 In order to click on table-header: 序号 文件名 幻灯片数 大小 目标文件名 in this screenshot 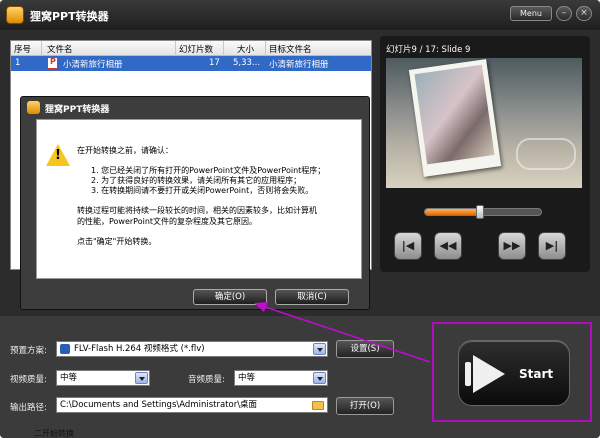, I will do `click(191, 48)`.